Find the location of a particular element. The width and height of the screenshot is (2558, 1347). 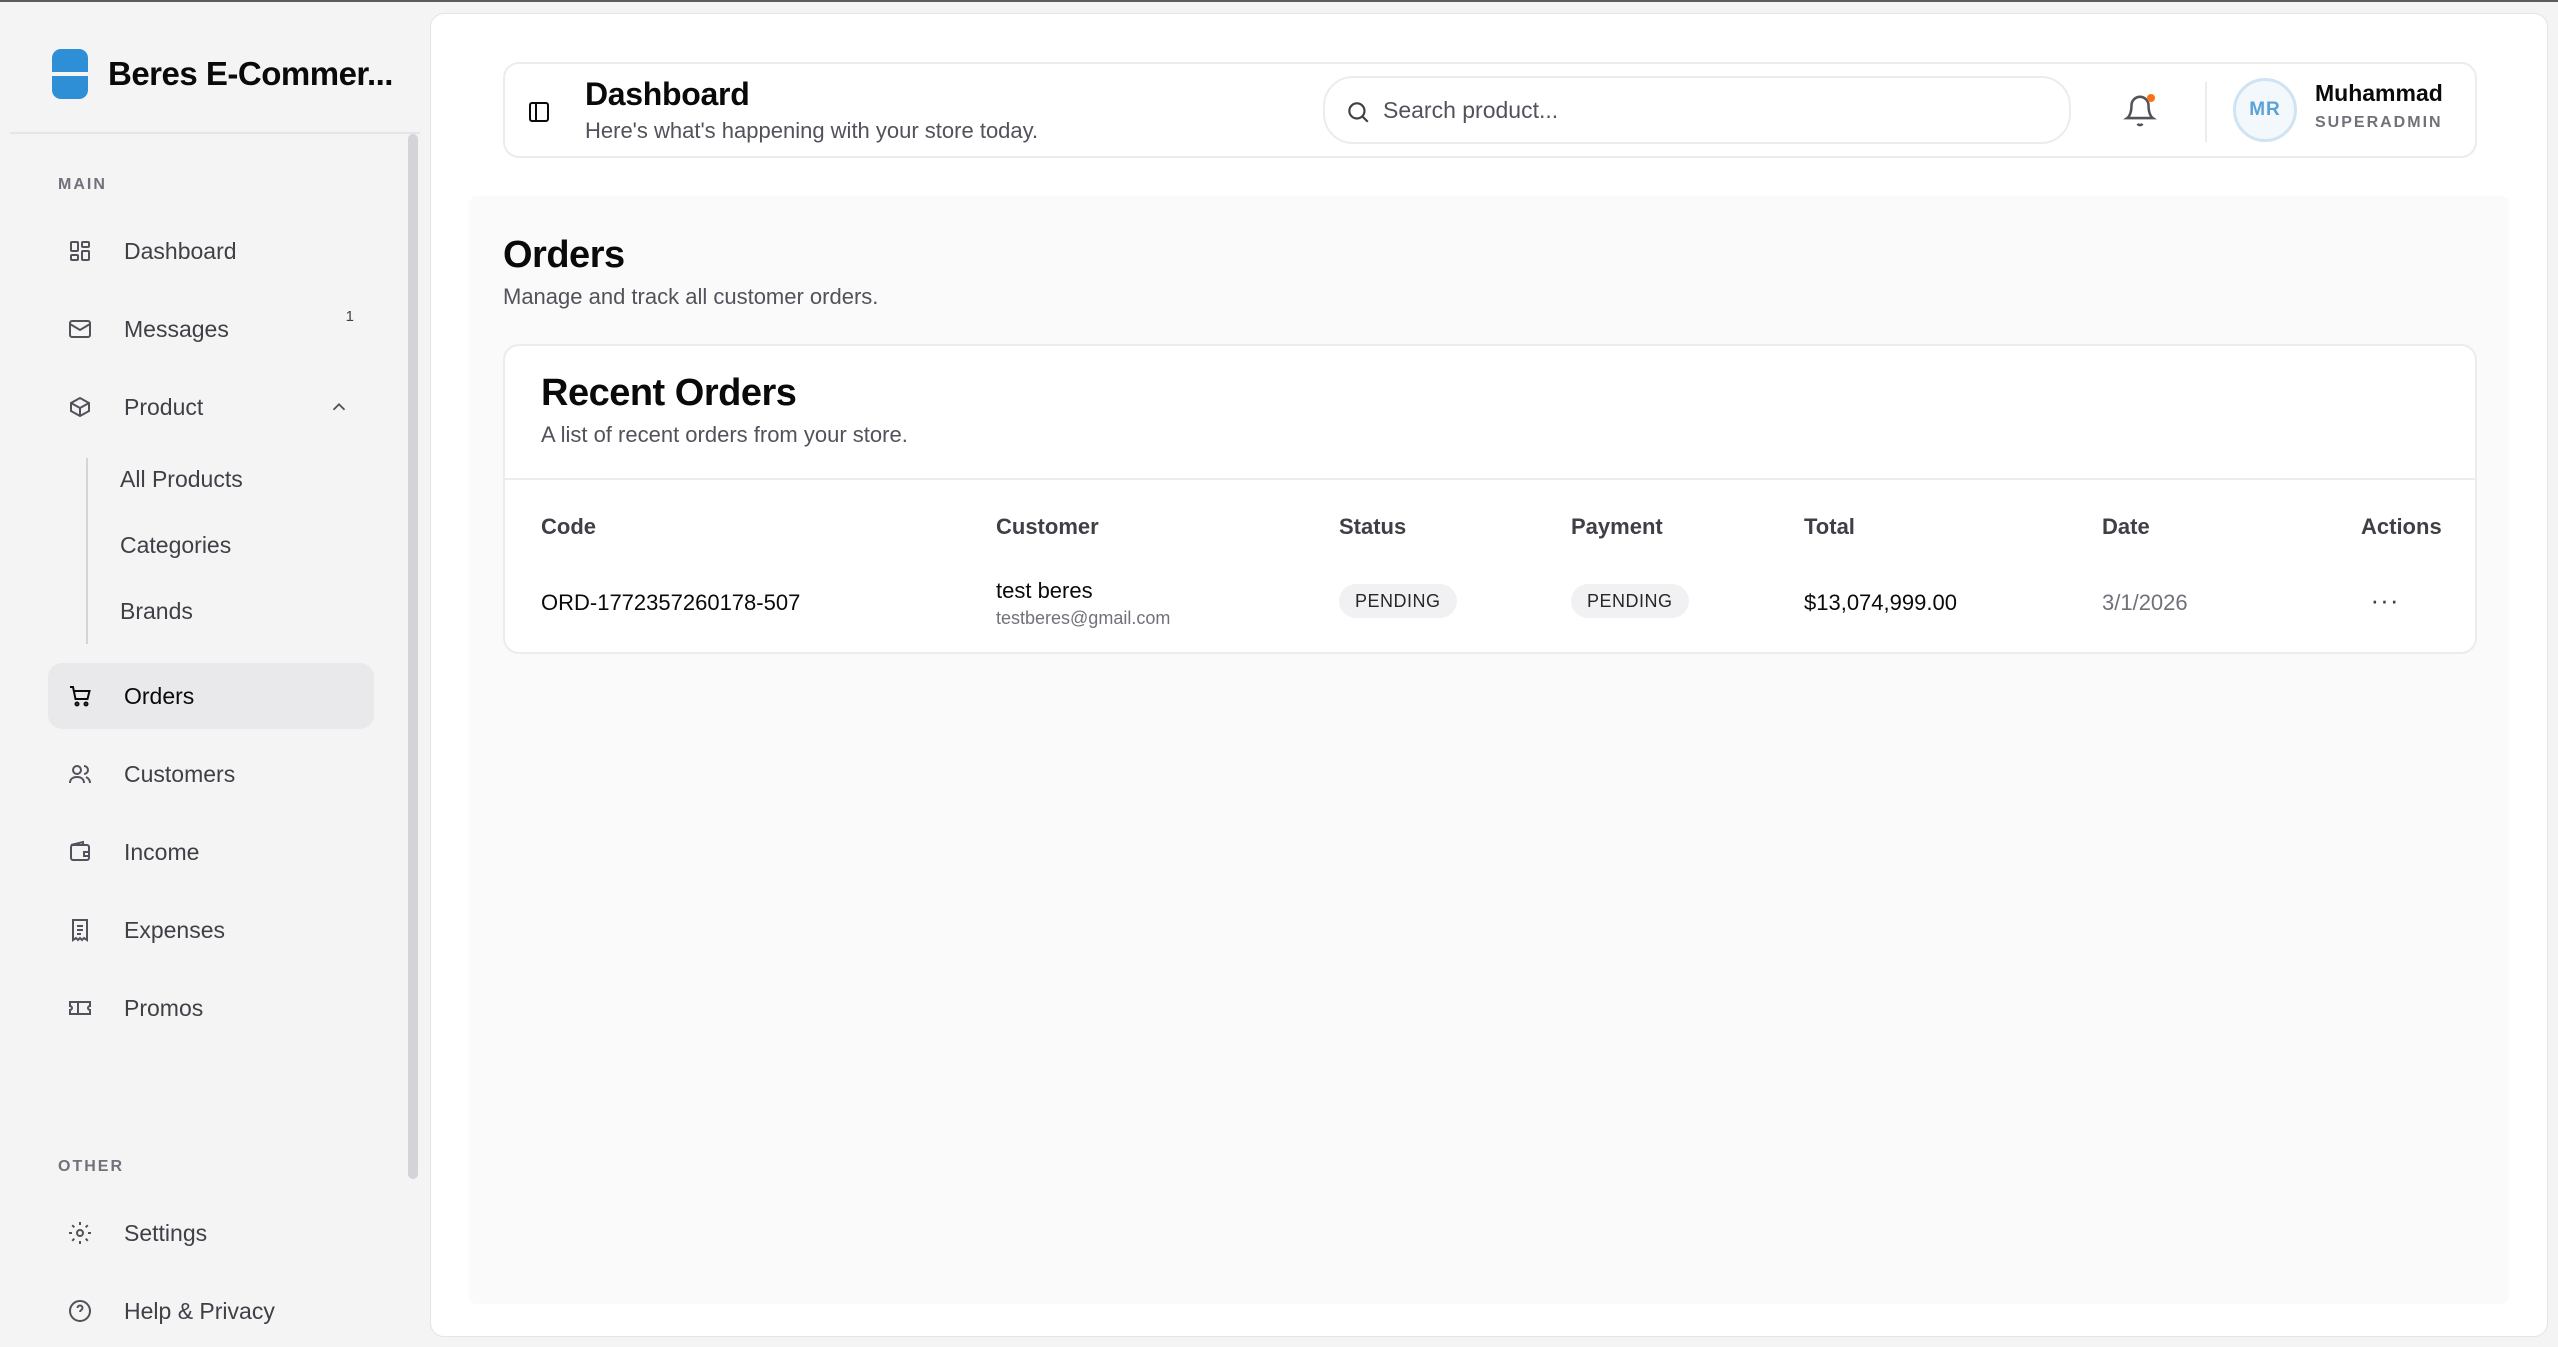

sidebar-item-product: Product is located at coordinates (211, 407).